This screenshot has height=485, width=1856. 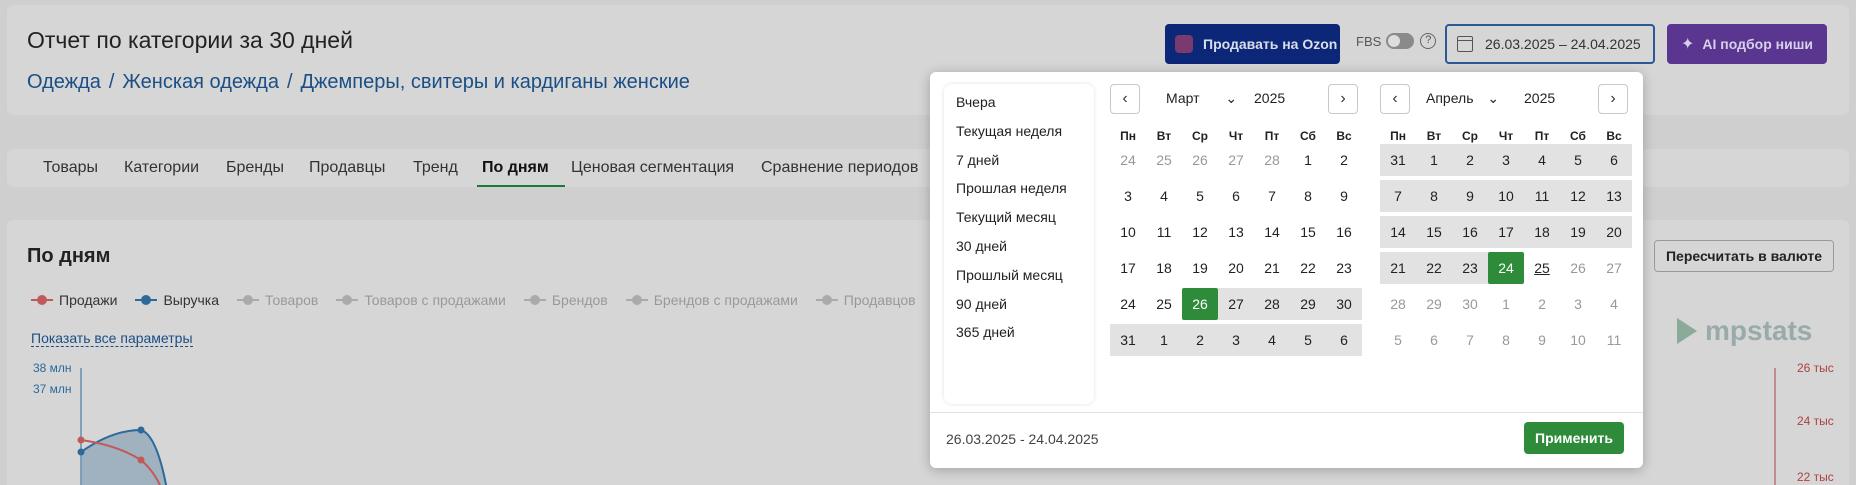 What do you see at coordinates (1006, 217) in the screenshot?
I see `preset-item: Текущий месяц` at bounding box center [1006, 217].